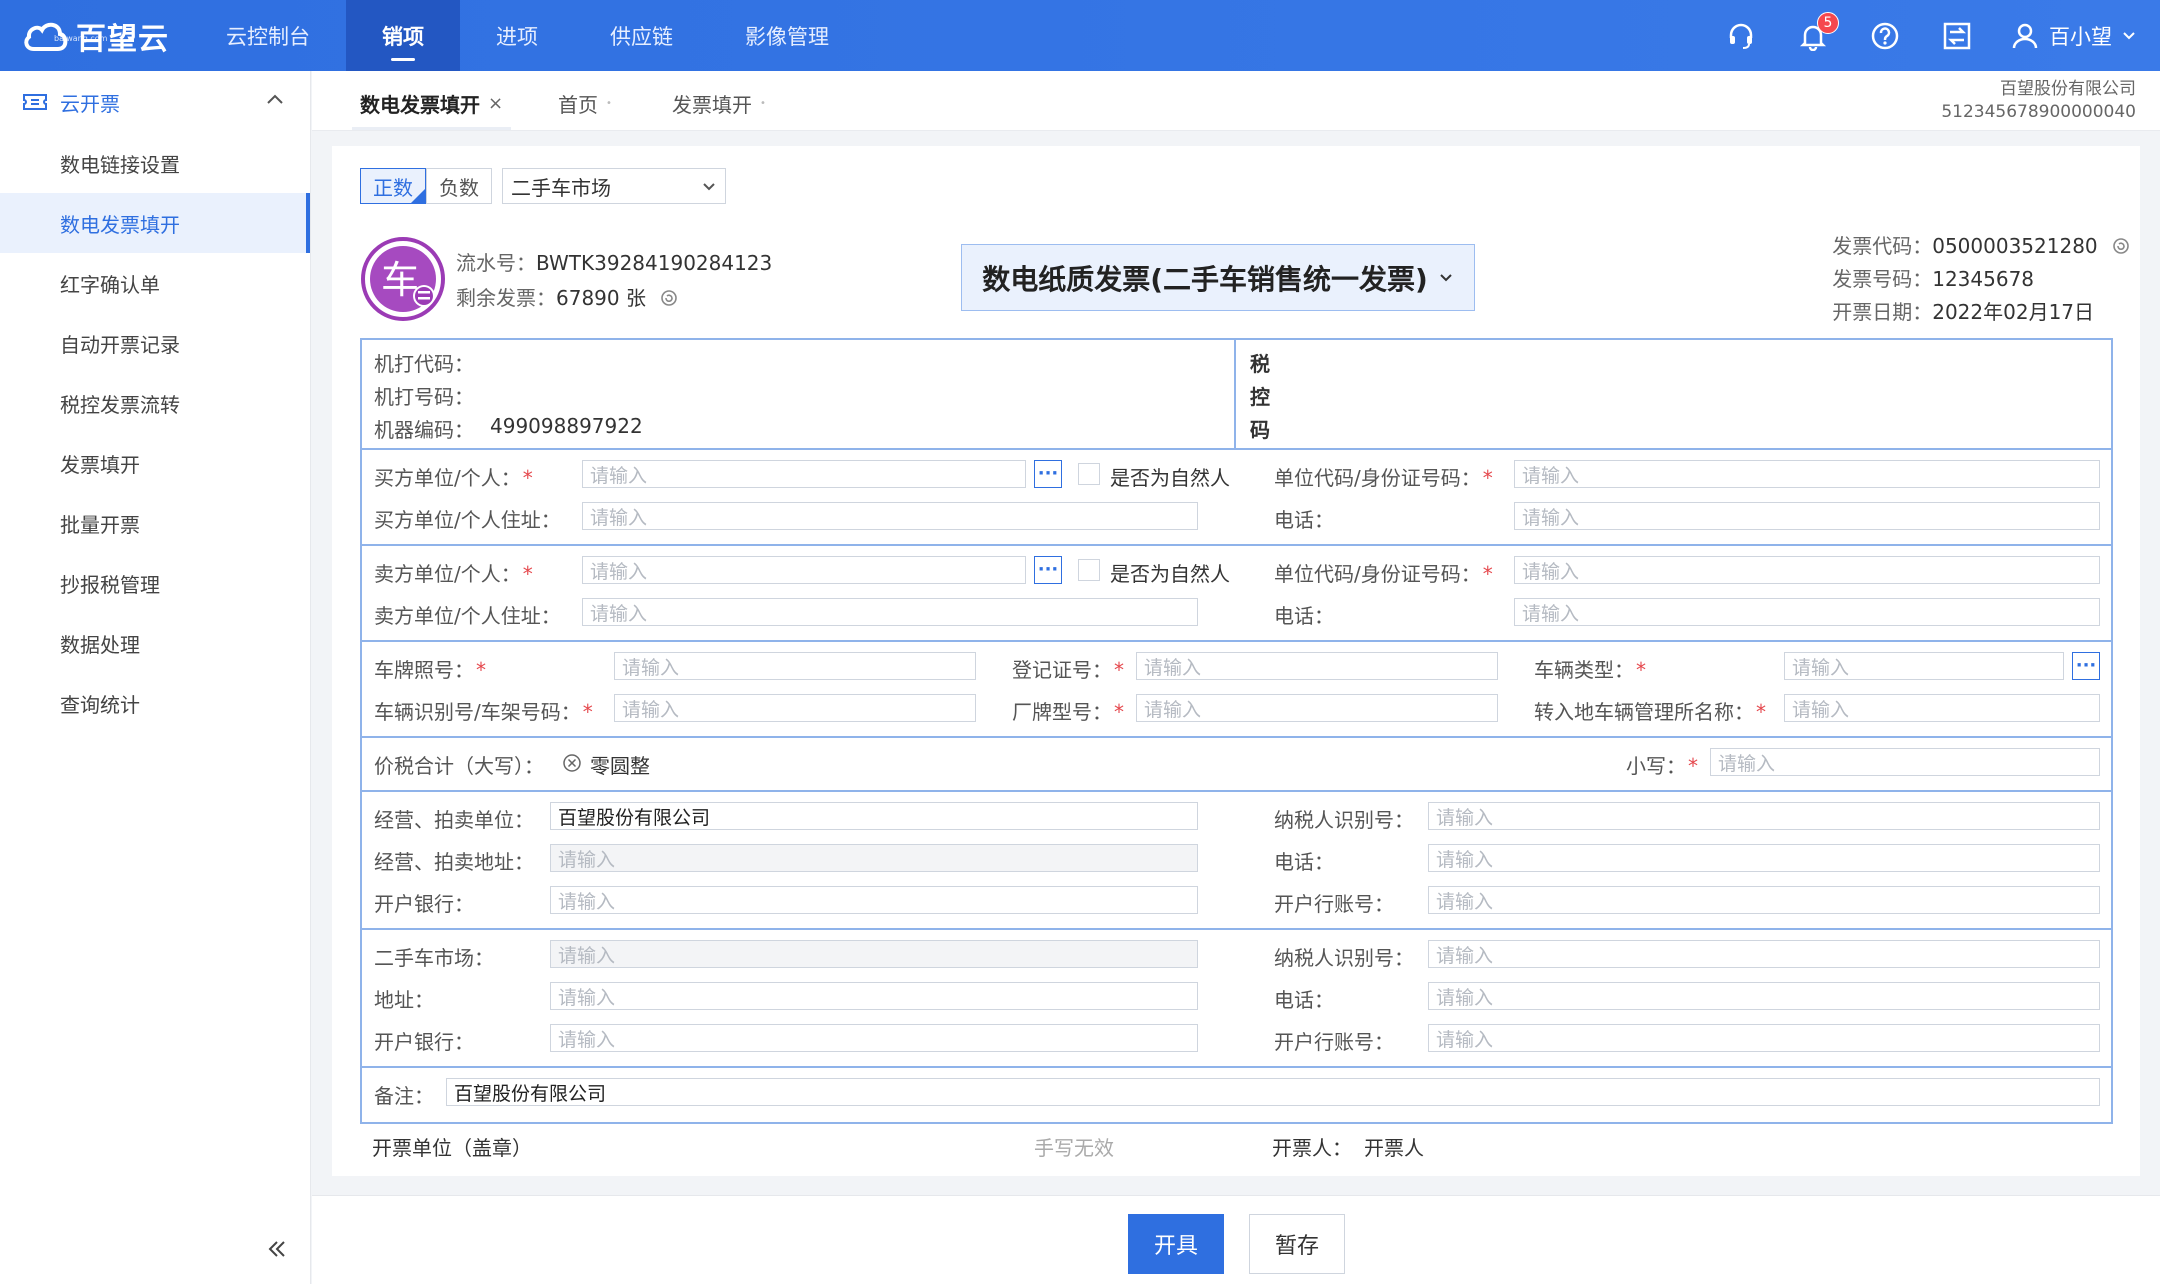 The height and width of the screenshot is (1284, 2160). I want to click on sidebar-item: 数据处理, so click(155, 643).